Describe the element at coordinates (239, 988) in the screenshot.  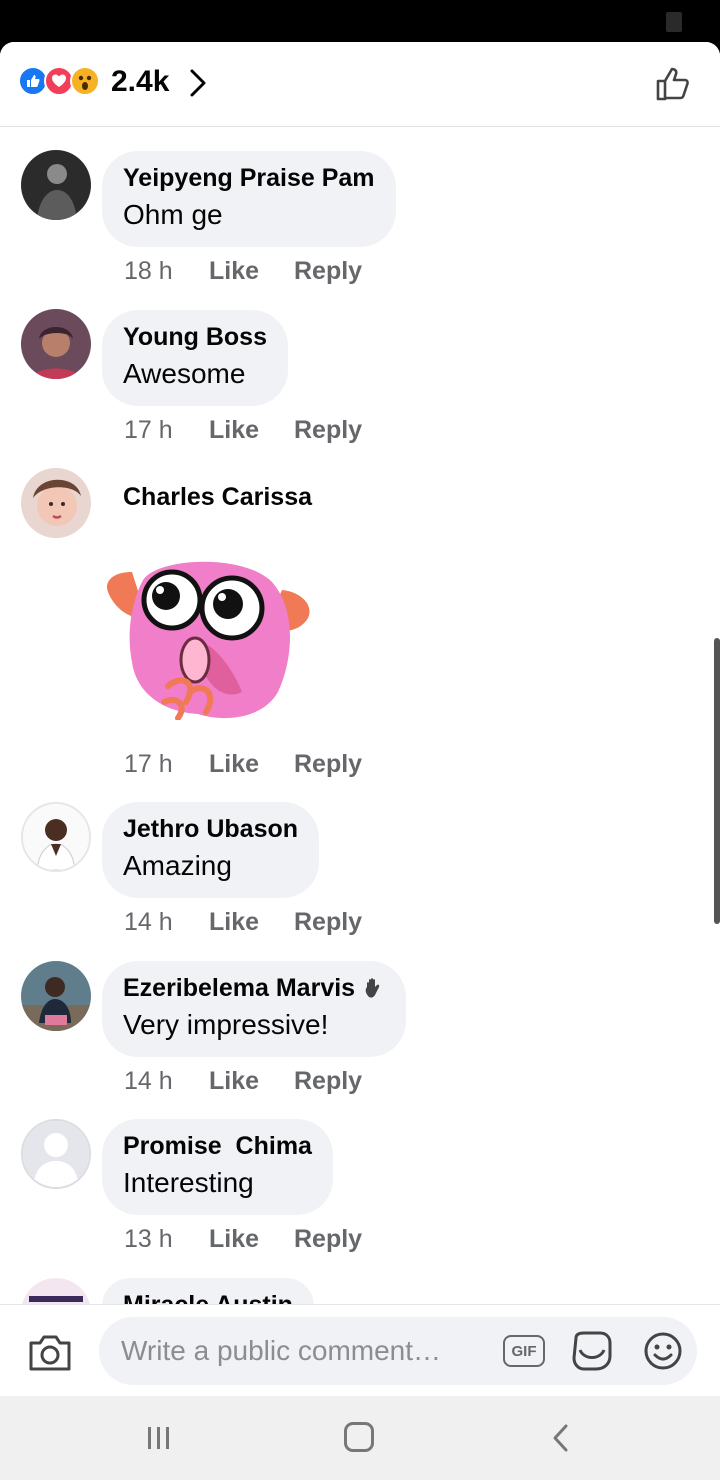
I see `comment-author: Ezeribelema Marvis` at that location.